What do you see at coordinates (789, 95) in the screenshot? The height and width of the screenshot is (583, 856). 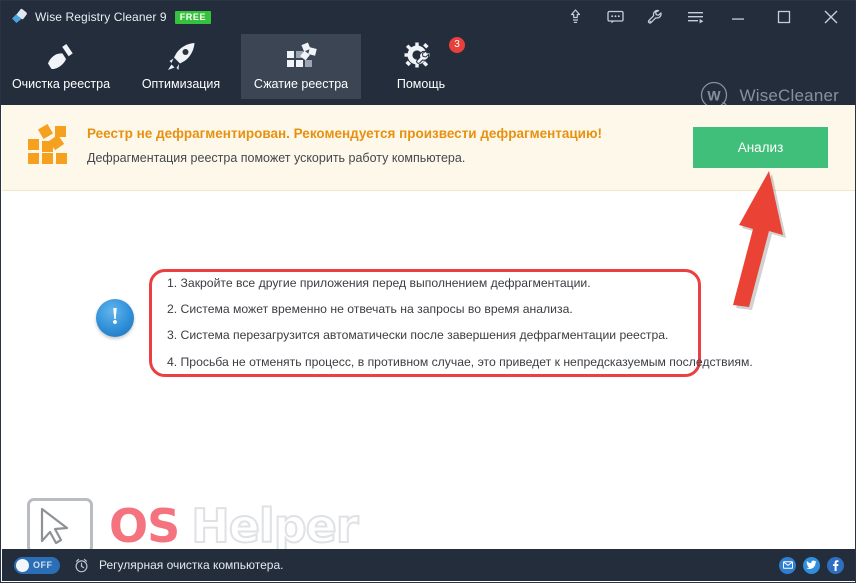 I see `brand-label: WiseCleaner` at bounding box center [789, 95].